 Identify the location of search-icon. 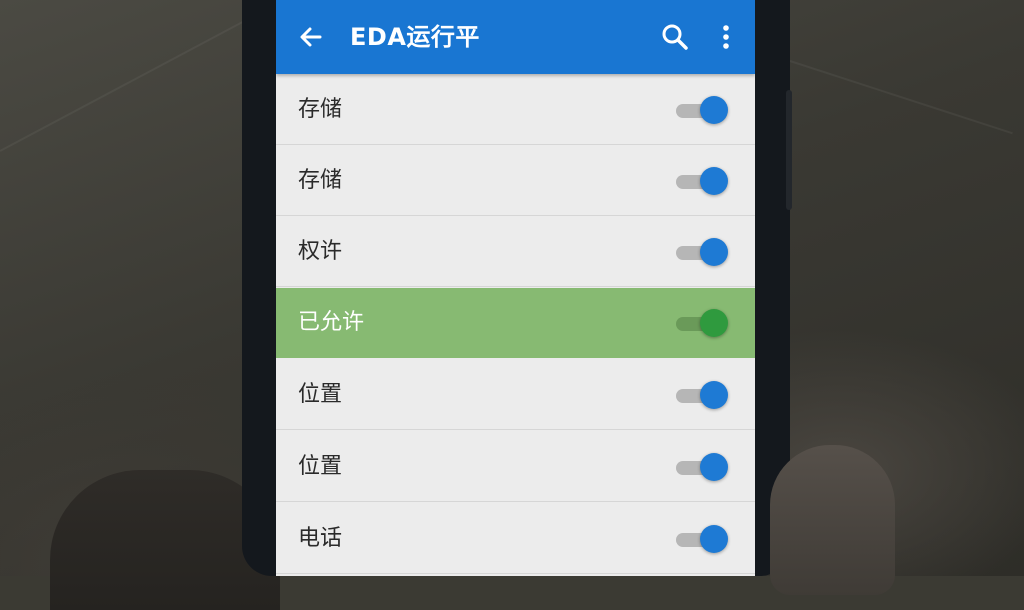
(675, 37).